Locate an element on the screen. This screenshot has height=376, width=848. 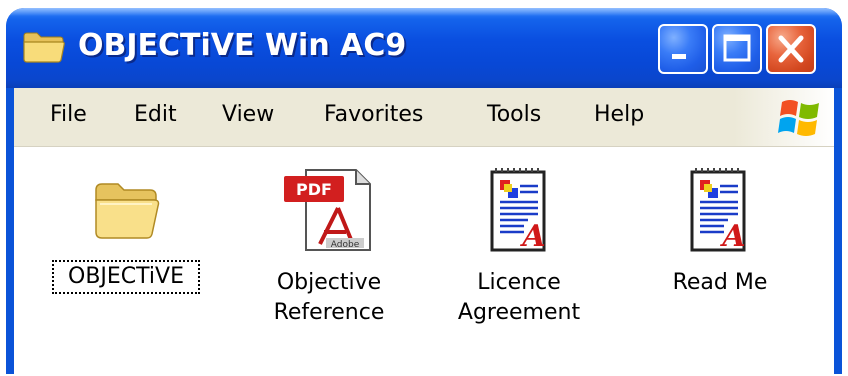
file-label-line: Licence is located at coordinates (519, 282).